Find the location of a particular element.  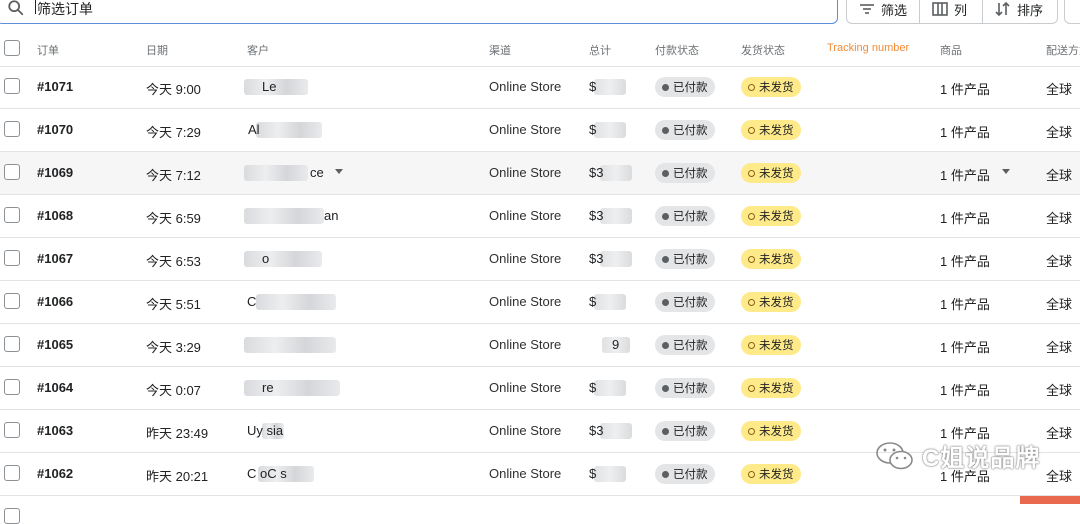

order-number: #1062 is located at coordinates (55, 473).